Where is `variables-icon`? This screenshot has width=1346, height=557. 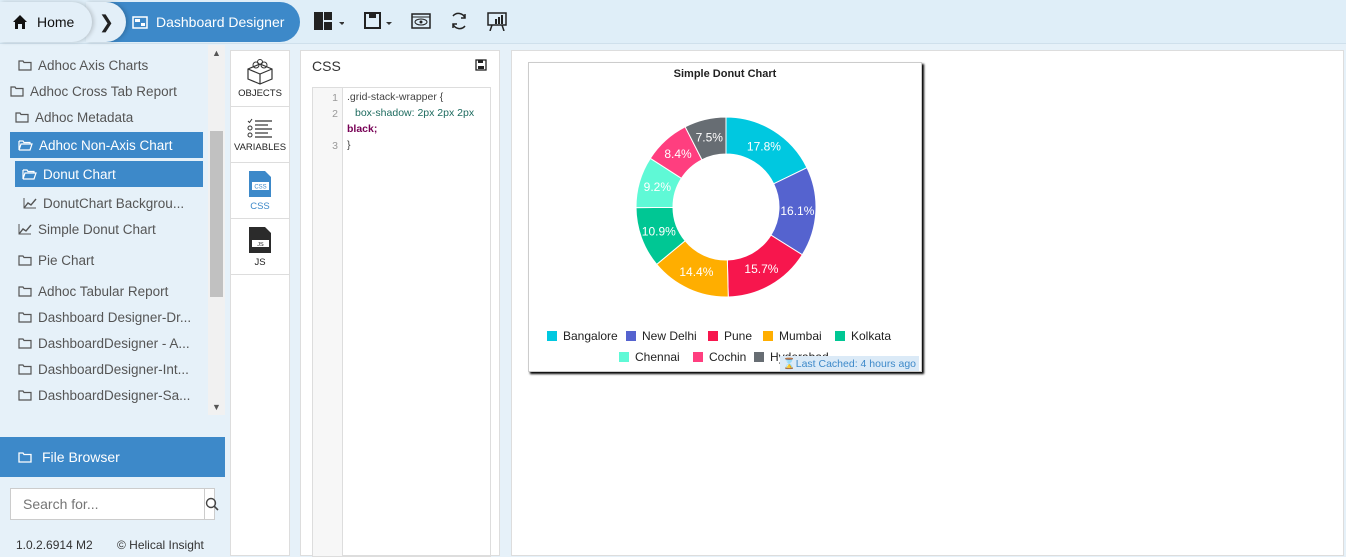 variables-icon is located at coordinates (259, 128).